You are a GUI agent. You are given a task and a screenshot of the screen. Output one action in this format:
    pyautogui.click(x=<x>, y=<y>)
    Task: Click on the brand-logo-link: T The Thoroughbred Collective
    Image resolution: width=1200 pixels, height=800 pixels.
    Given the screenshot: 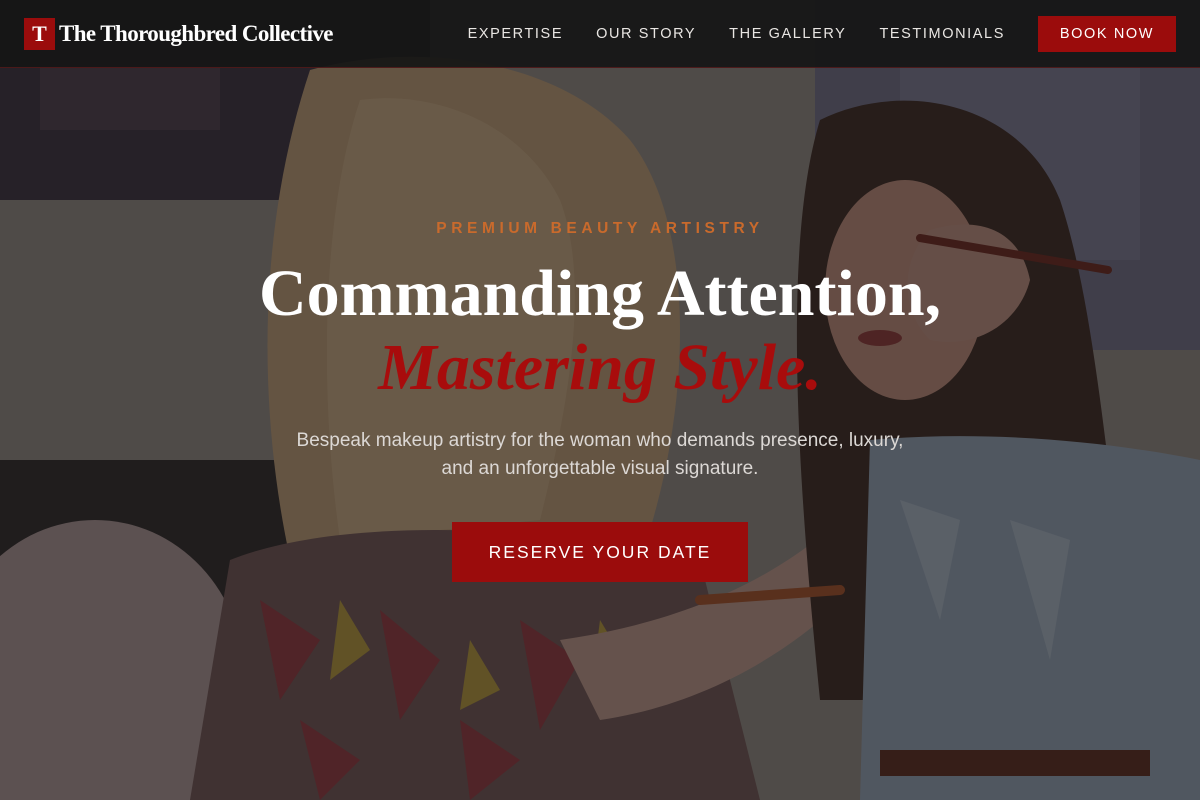 What is the action you would take?
    pyautogui.click(x=178, y=33)
    